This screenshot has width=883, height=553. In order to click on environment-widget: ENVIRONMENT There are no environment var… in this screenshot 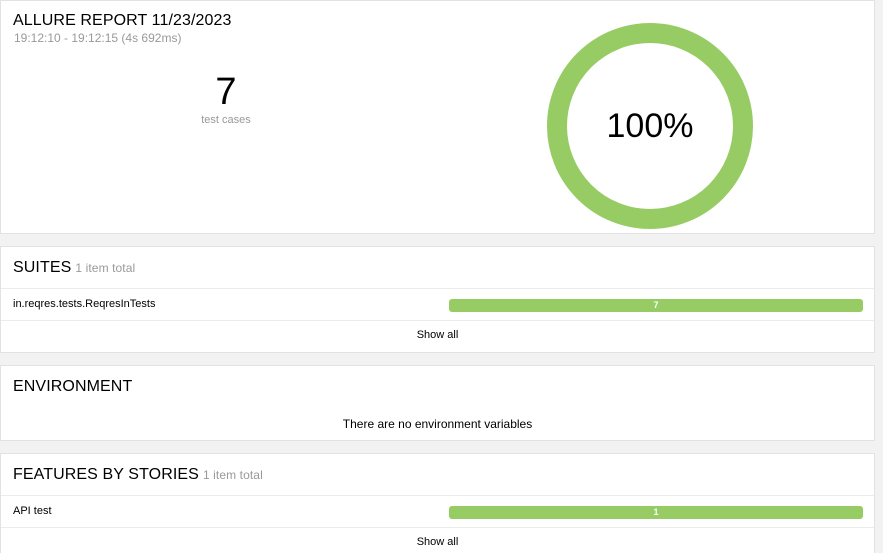, I will do `click(437, 403)`.